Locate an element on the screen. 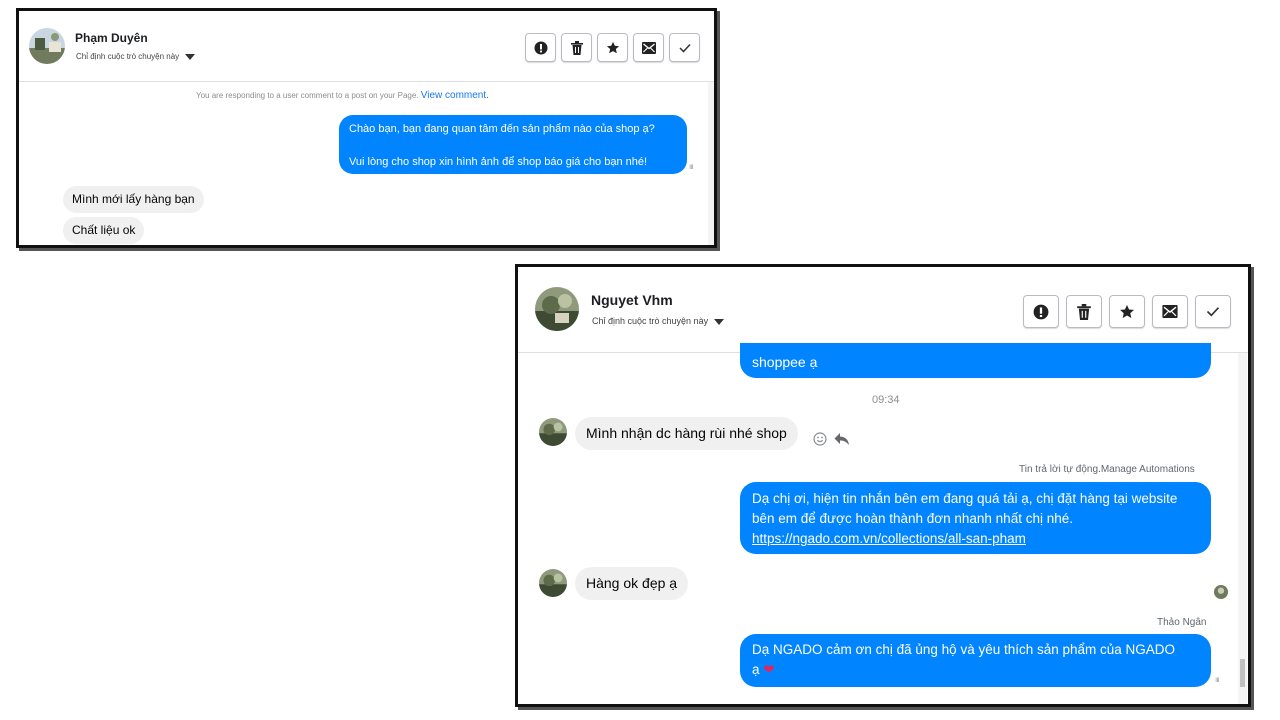 The image size is (1280, 720). outgoing-message: shoppee ạ is located at coordinates (975, 360).